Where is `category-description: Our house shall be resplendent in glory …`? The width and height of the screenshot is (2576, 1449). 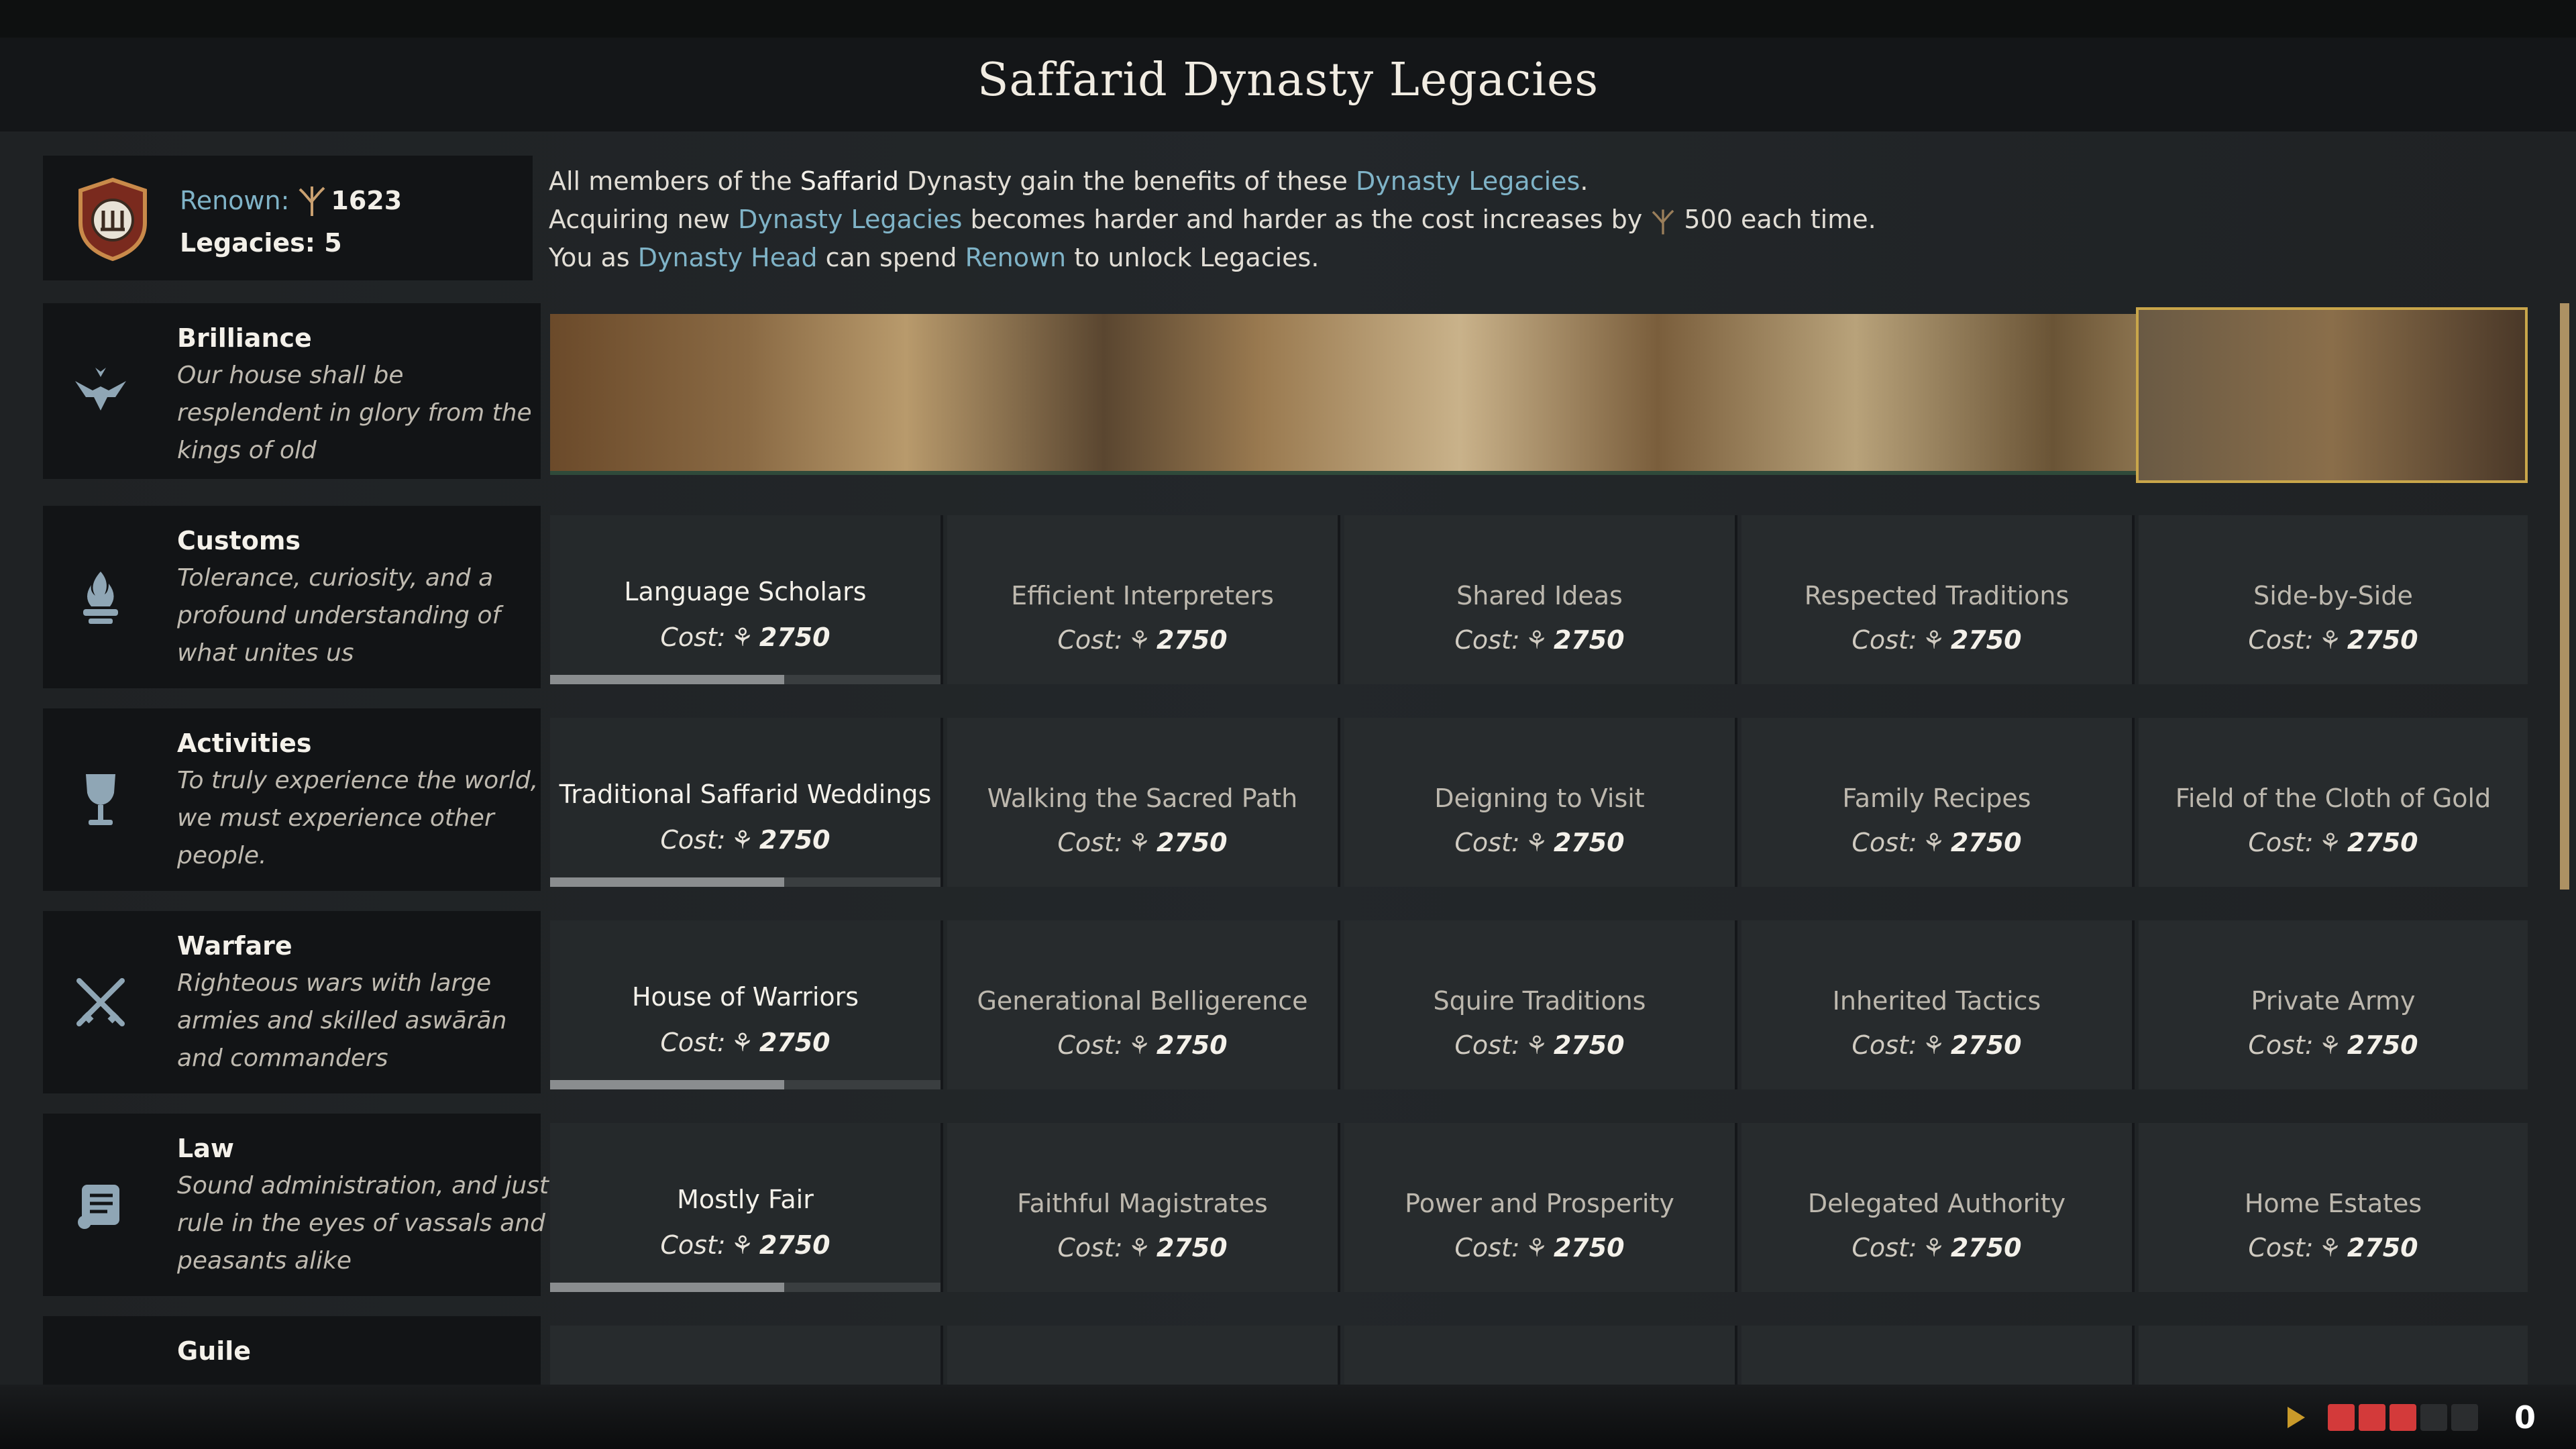
category-description: Our house shall be resplendent in glory … is located at coordinates (354, 413).